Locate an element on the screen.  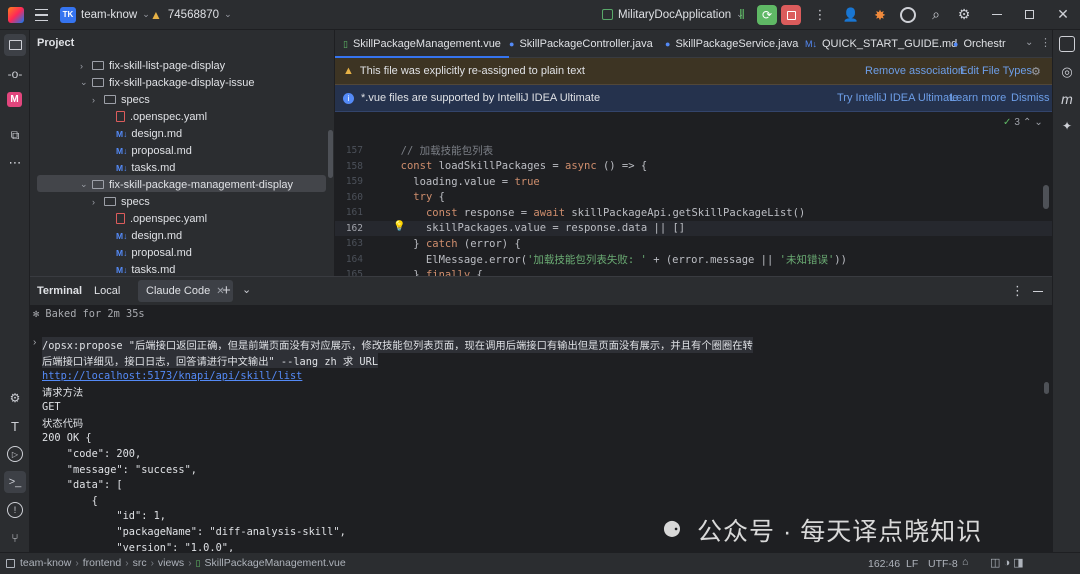
terminal-tool-button: >_ is located at coordinates (15, 482).